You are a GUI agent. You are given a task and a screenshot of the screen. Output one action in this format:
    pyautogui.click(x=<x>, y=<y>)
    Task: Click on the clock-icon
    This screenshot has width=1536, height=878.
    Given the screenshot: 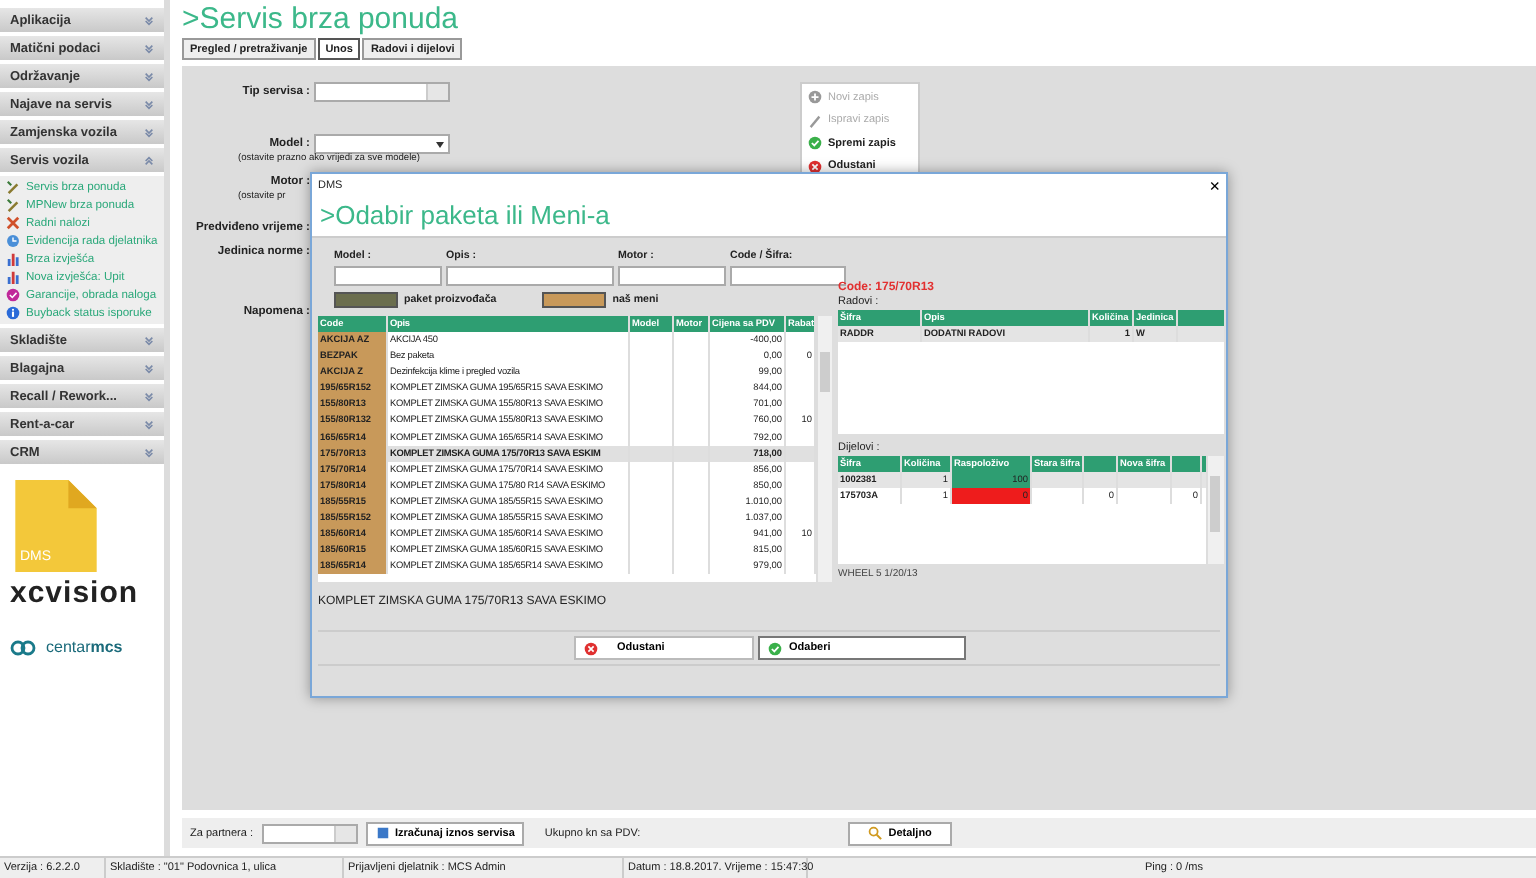 What is the action you would take?
    pyautogui.click(x=13, y=241)
    